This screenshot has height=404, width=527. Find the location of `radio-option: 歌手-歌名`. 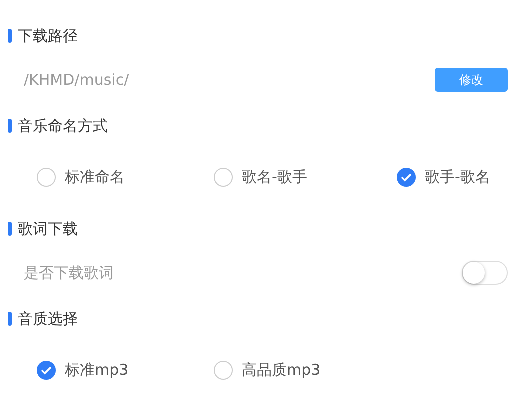

radio-option: 歌手-歌名 is located at coordinates (462, 177).